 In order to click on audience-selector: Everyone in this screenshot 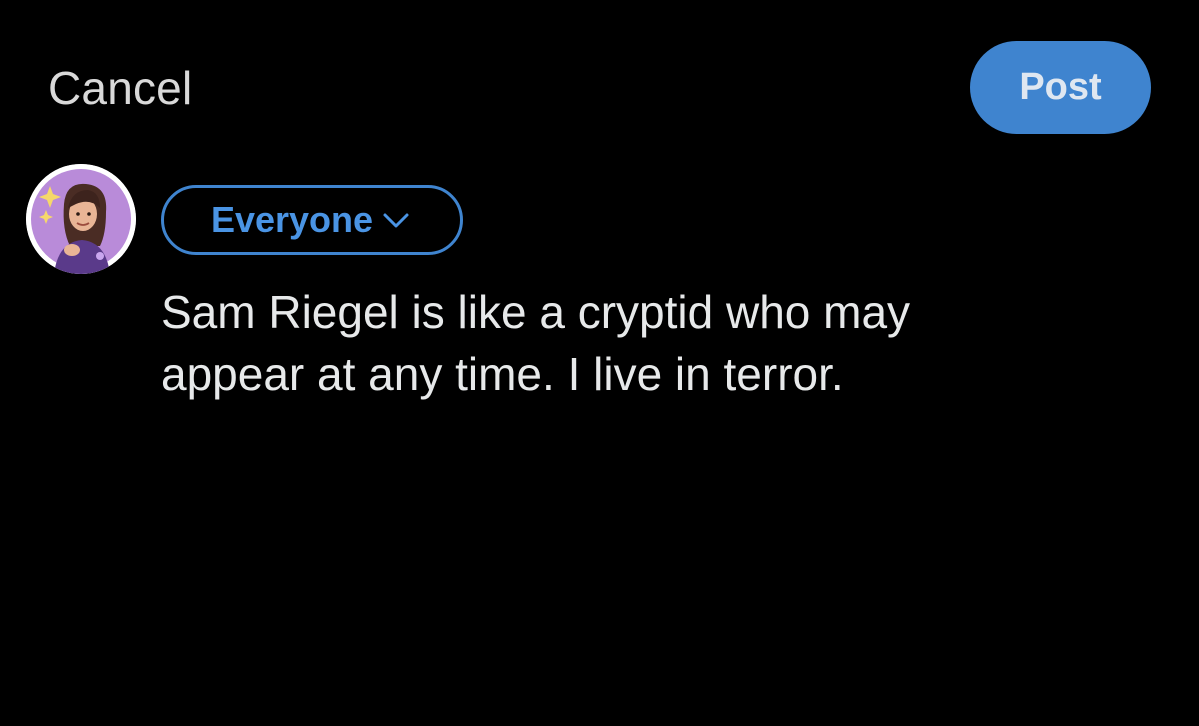, I will do `click(312, 220)`.